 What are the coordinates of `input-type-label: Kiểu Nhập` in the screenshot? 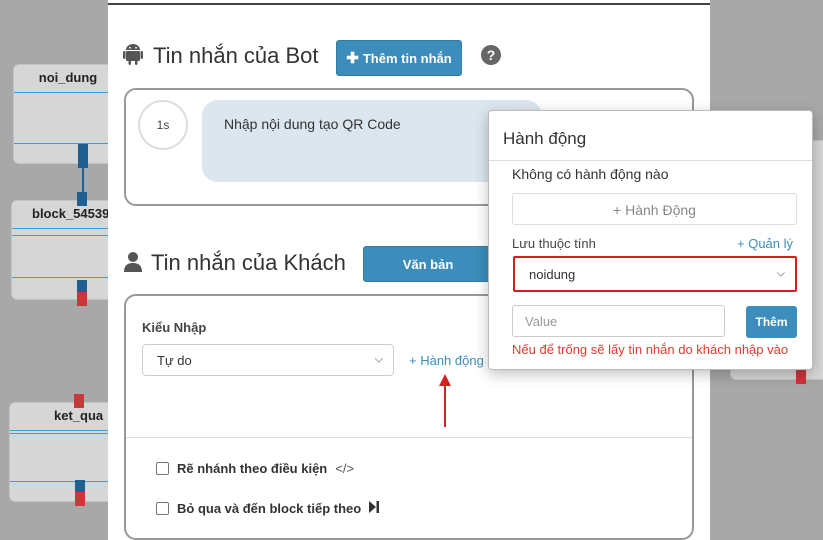 It's located at (174, 327).